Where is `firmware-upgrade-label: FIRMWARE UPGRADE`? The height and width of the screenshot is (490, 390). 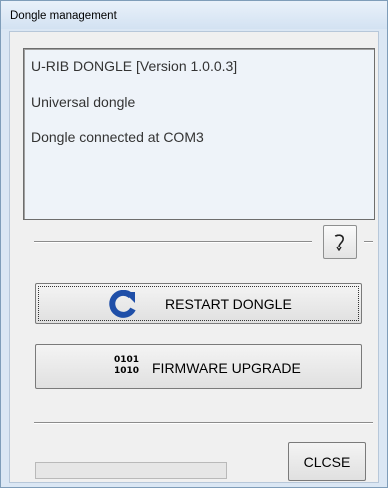 firmware-upgrade-label: FIRMWARE UPGRADE is located at coordinates (226, 368).